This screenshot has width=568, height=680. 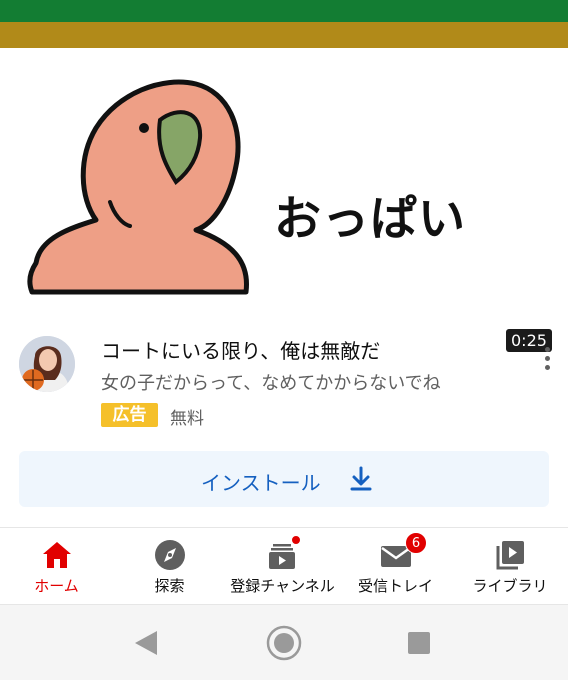 I want to click on top-green-band, so click(x=284, y=11).